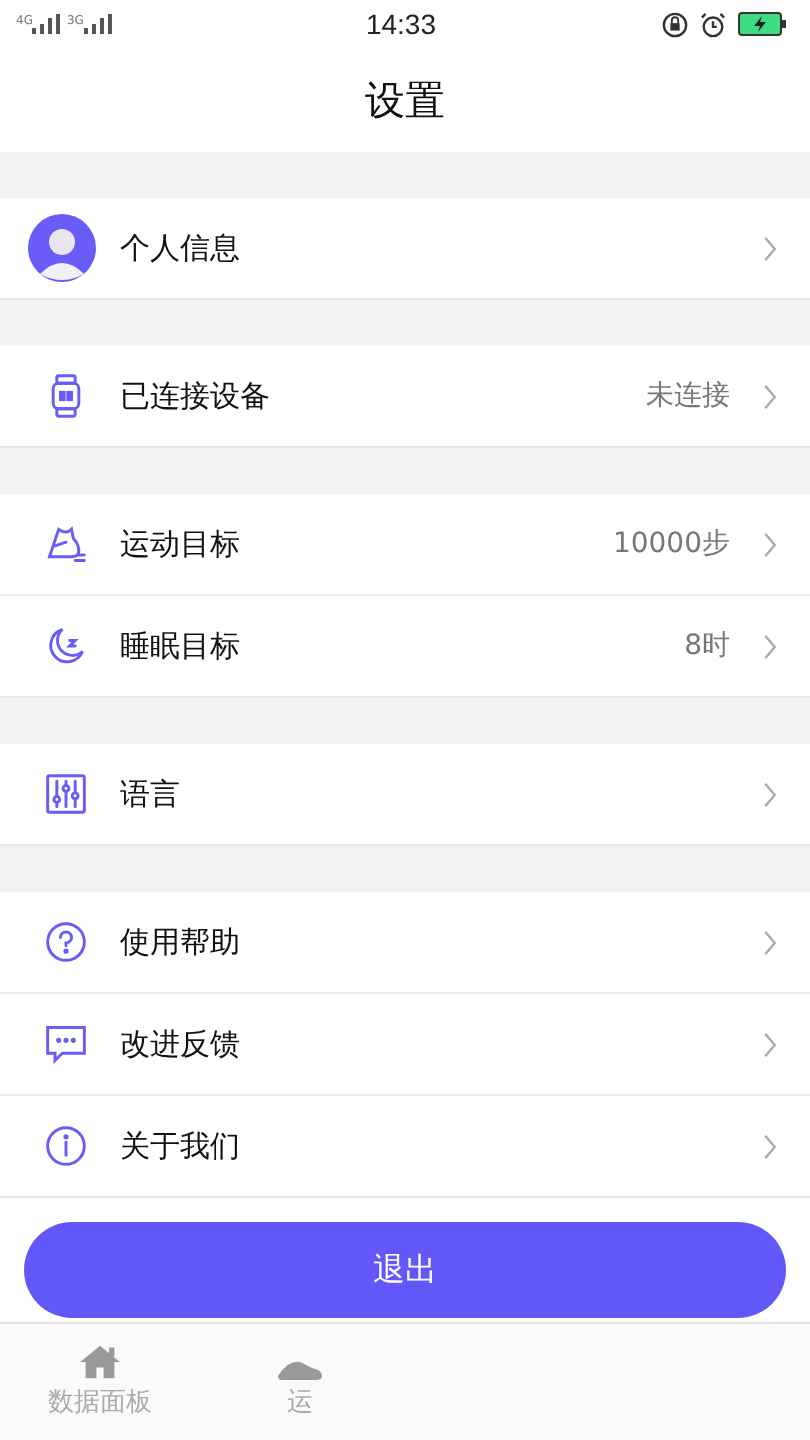 This screenshot has height=1440, width=810. Describe the element at coordinates (196, 396) in the screenshot. I see `row-label: 已连接设备` at that location.